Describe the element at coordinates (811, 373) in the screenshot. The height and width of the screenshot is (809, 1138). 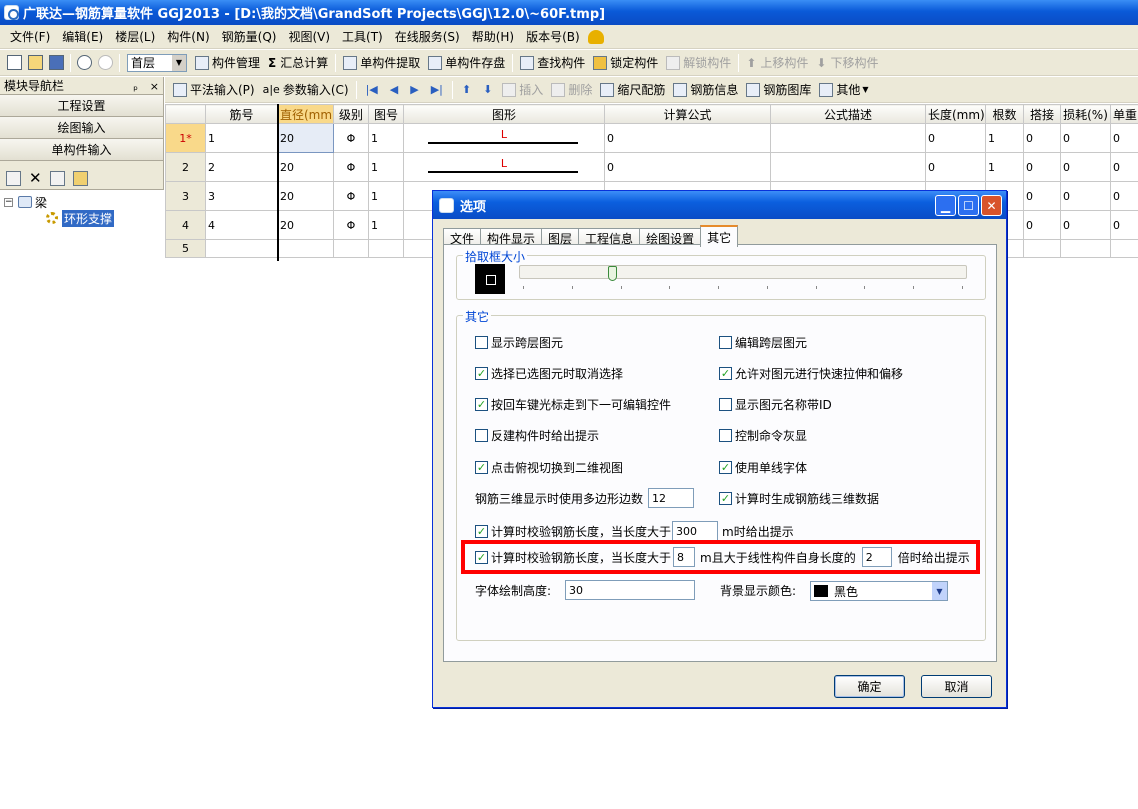
I see `opt-quick-stretch: ✓ 允许对图元进行快速拉伸和偏移` at that location.